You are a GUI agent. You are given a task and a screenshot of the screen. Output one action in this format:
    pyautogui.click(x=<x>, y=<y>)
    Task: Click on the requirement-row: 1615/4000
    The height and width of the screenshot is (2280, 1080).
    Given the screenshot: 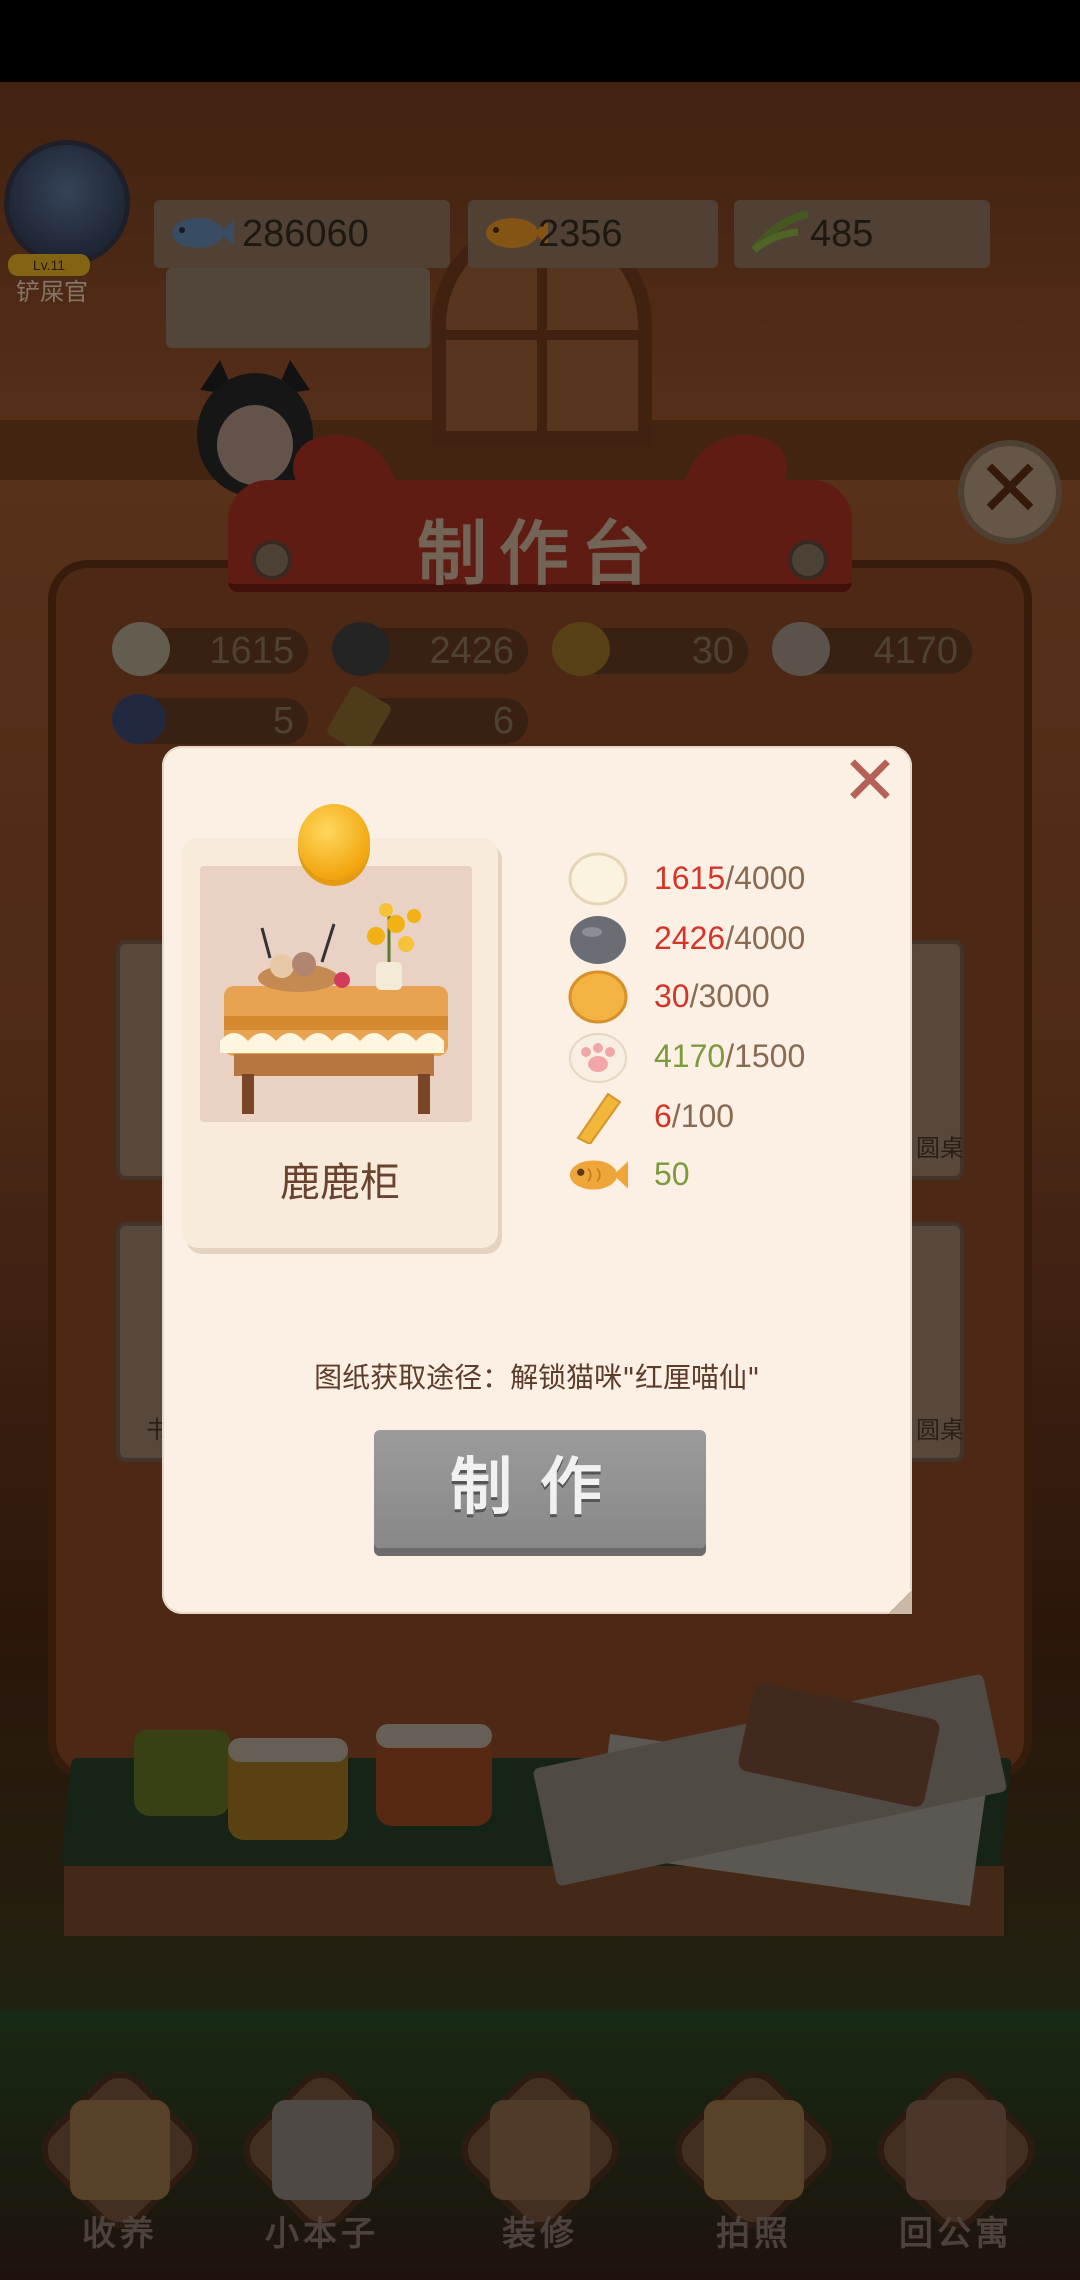 What is the action you would take?
    pyautogui.click(x=728, y=880)
    